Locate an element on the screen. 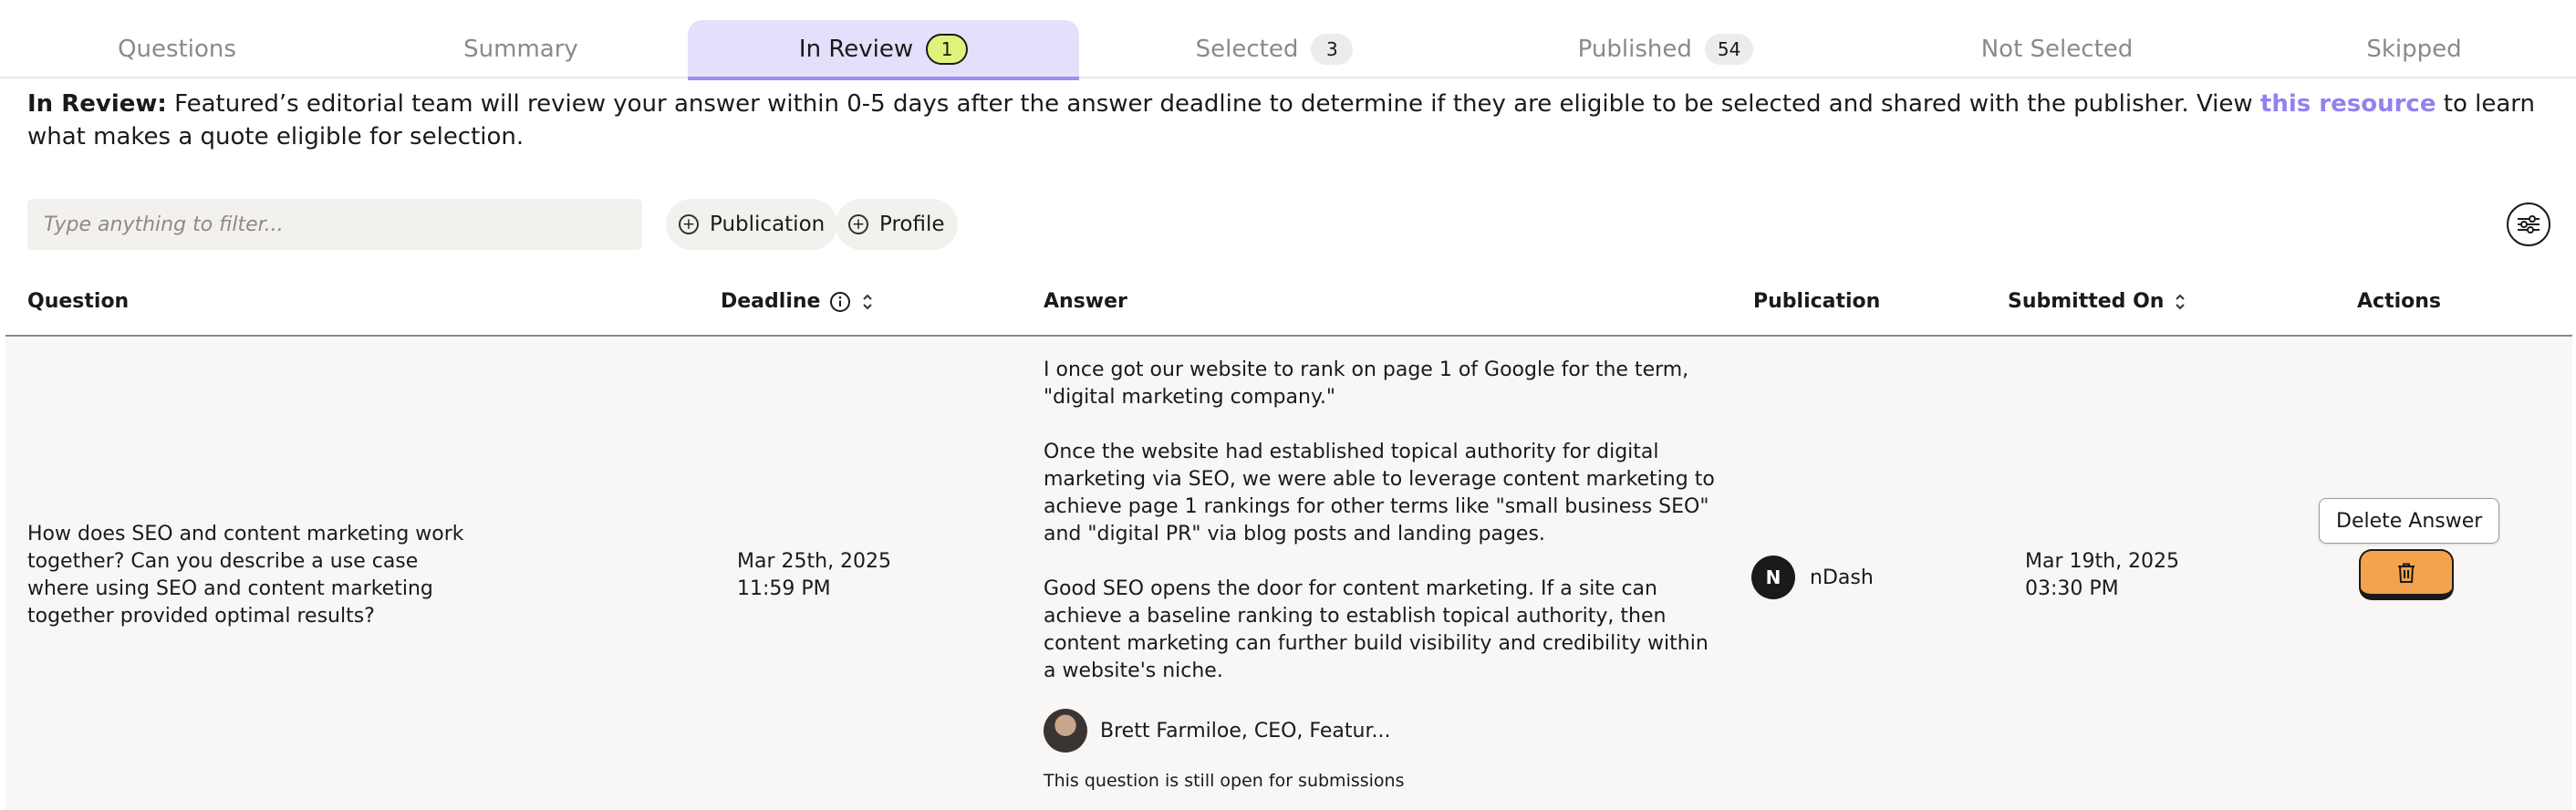 This screenshot has height=810, width=2576. deadline-time: 11:59 PM is located at coordinates (784, 588).